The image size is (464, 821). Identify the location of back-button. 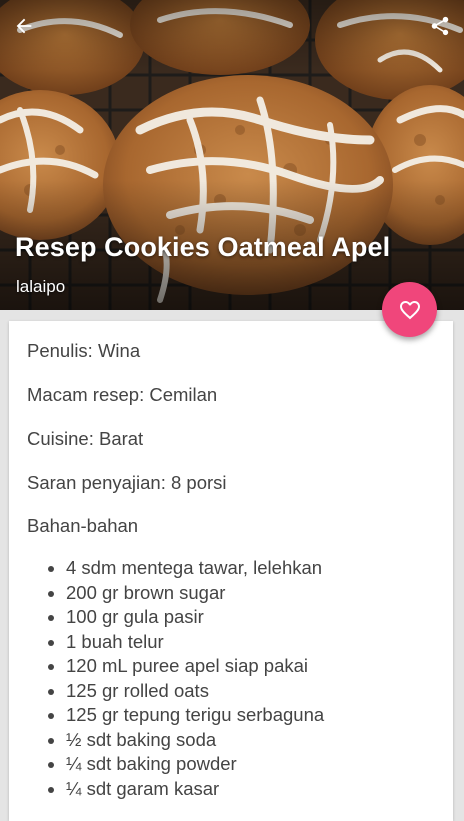
(24, 26).